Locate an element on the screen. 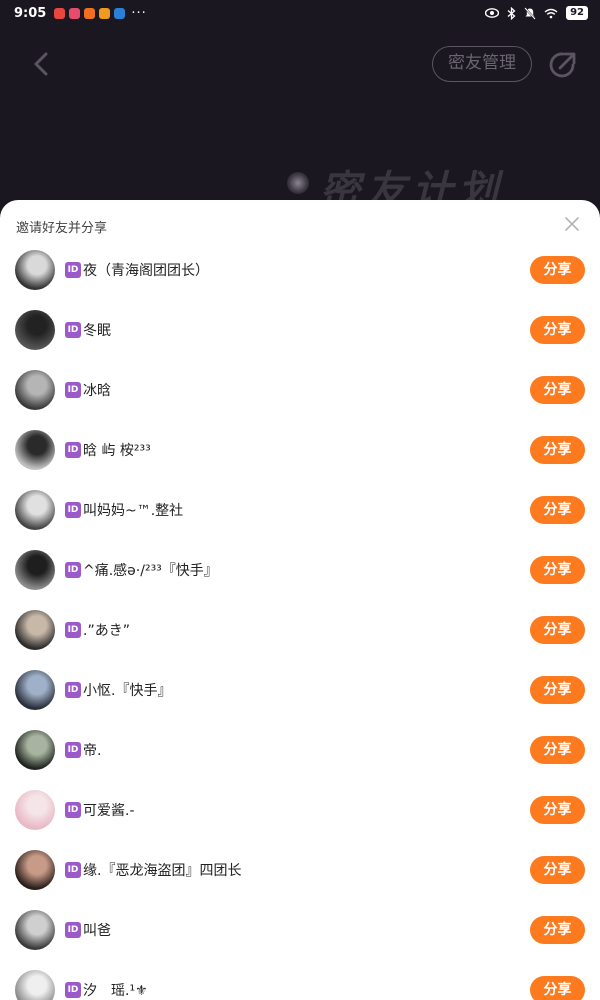 The width and height of the screenshot is (600, 1000). friend-row: ID 可爱酱.- 分享 is located at coordinates (300, 810).